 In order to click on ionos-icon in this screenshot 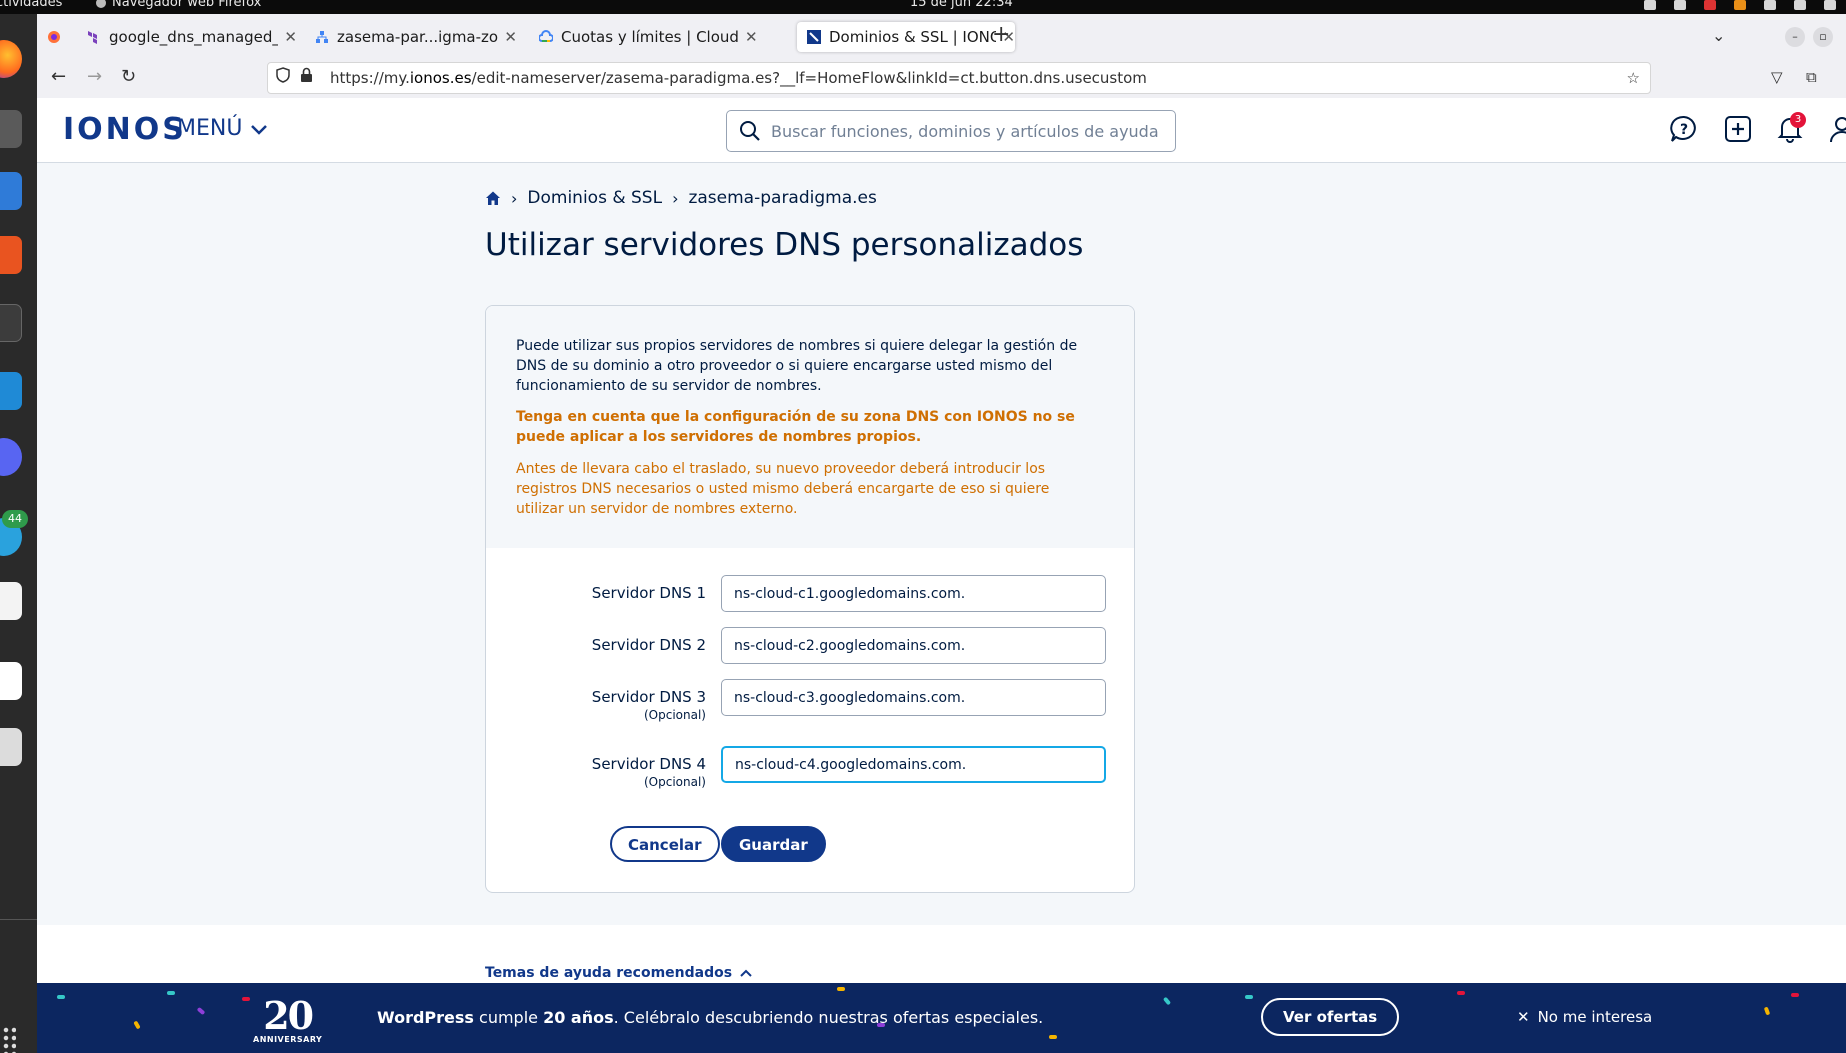, I will do `click(814, 37)`.